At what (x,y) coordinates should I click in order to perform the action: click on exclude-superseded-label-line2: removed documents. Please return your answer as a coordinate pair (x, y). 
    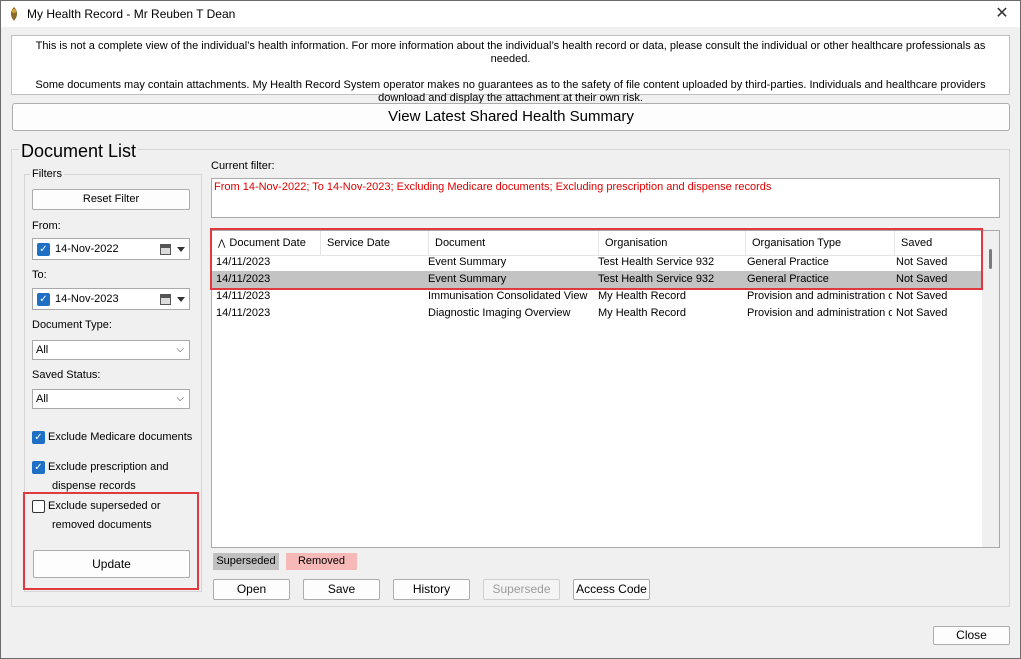
    Looking at the image, I should click on (102, 525).